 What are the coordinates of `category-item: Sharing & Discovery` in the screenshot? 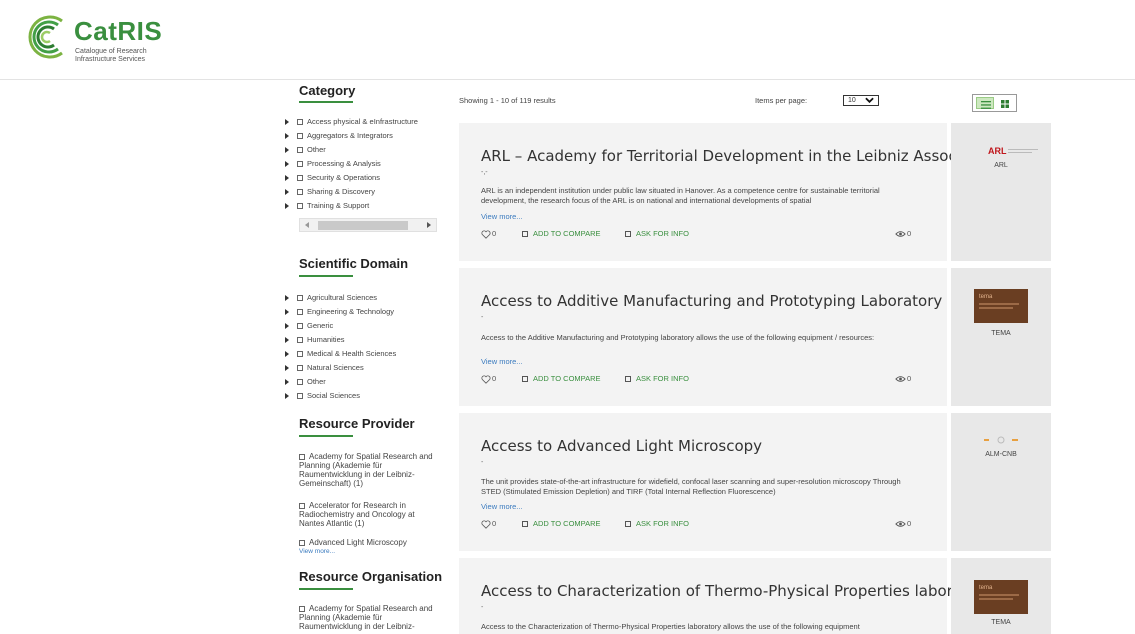 It's located at (330, 192).